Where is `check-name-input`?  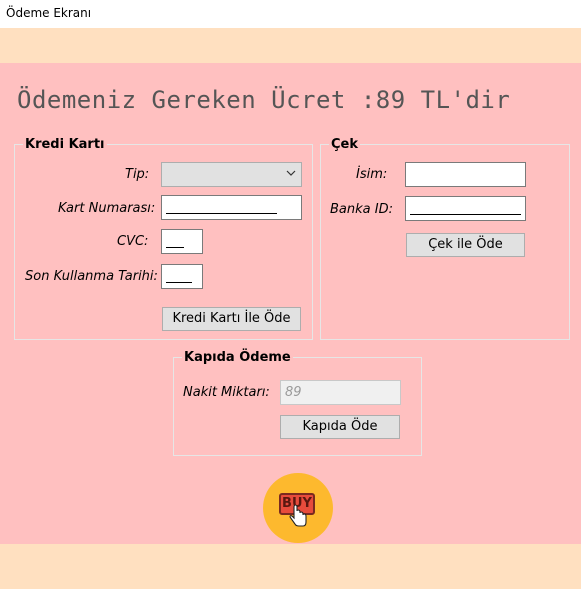
check-name-input is located at coordinates (465, 174).